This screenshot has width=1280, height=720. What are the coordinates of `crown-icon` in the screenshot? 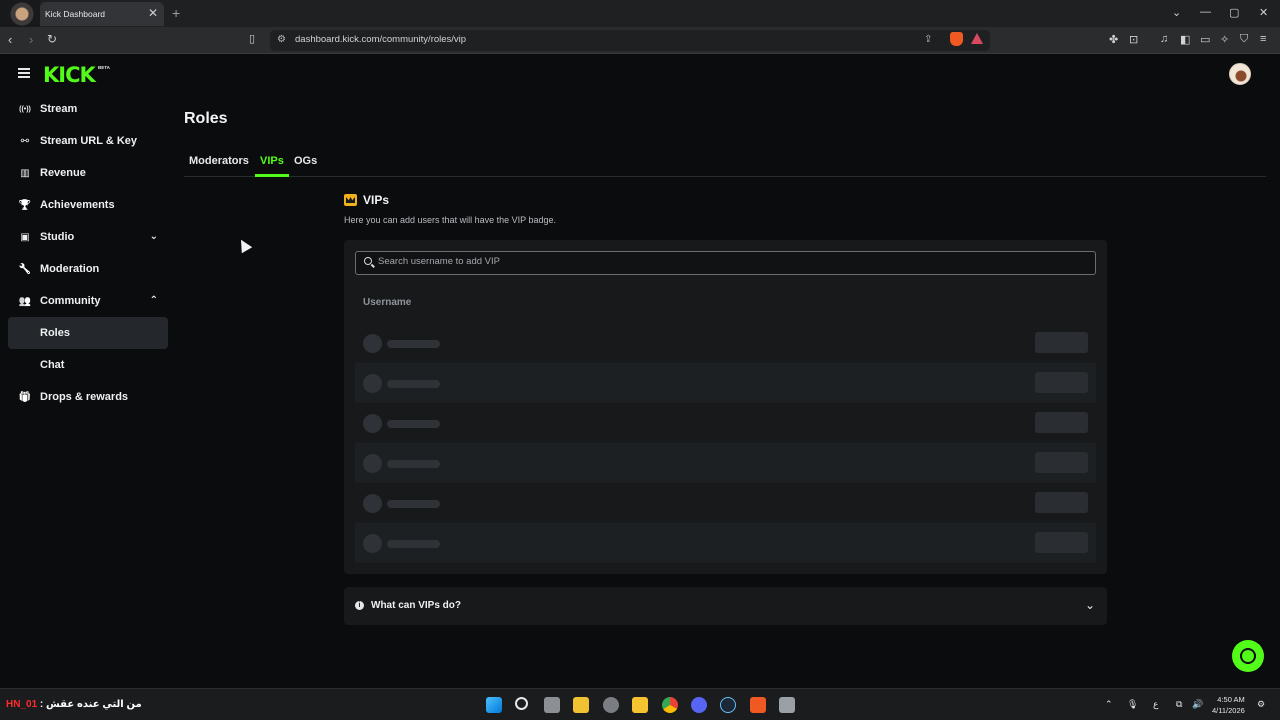 It's located at (350, 200).